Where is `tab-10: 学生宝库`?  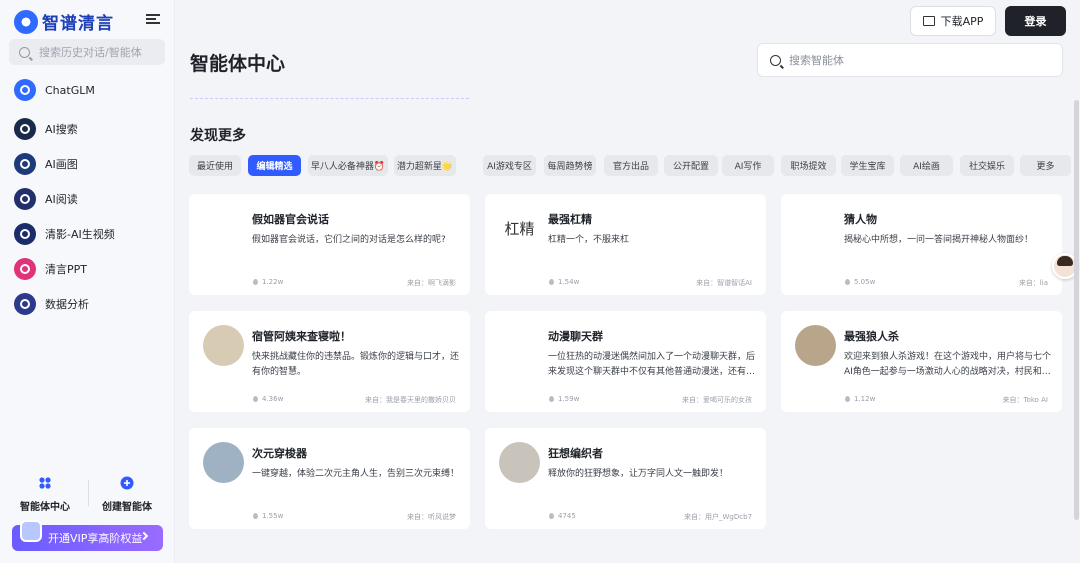 tab-10: 学生宝库 is located at coordinates (867, 165).